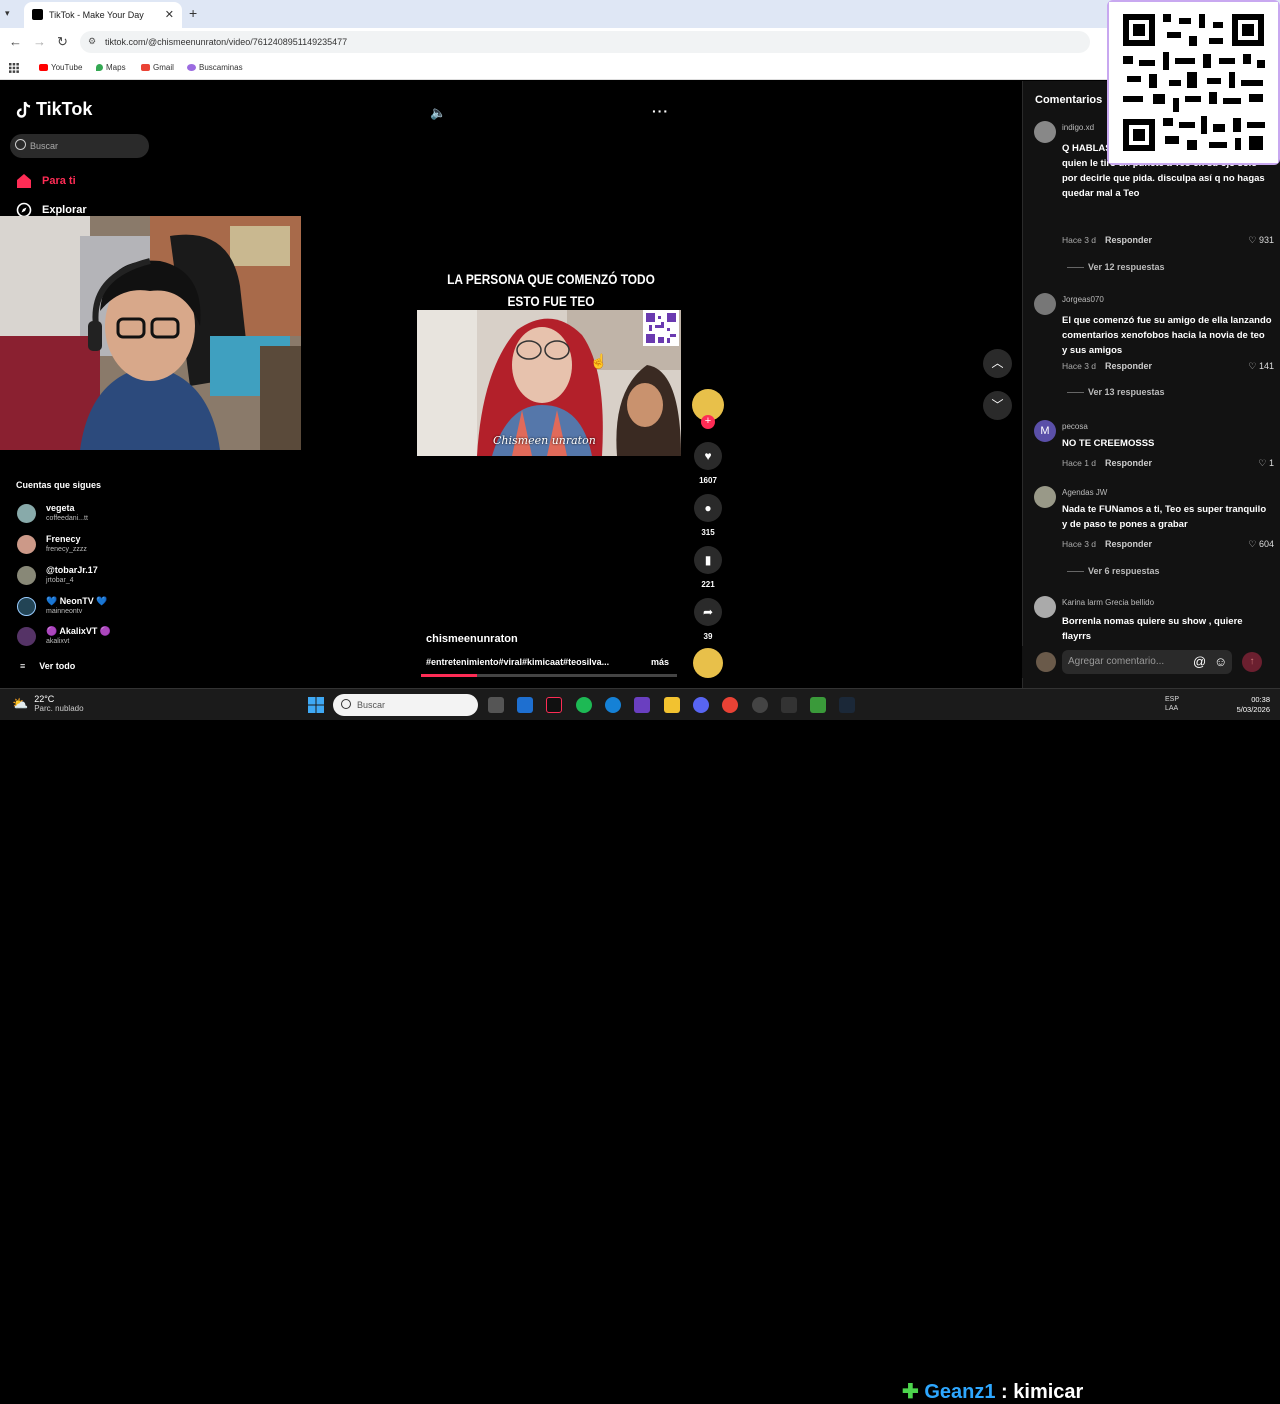 Image resolution: width=1280 pixels, height=1404 pixels. Describe the element at coordinates (997, 405) in the screenshot. I see `next-video-button: ﹀` at that location.